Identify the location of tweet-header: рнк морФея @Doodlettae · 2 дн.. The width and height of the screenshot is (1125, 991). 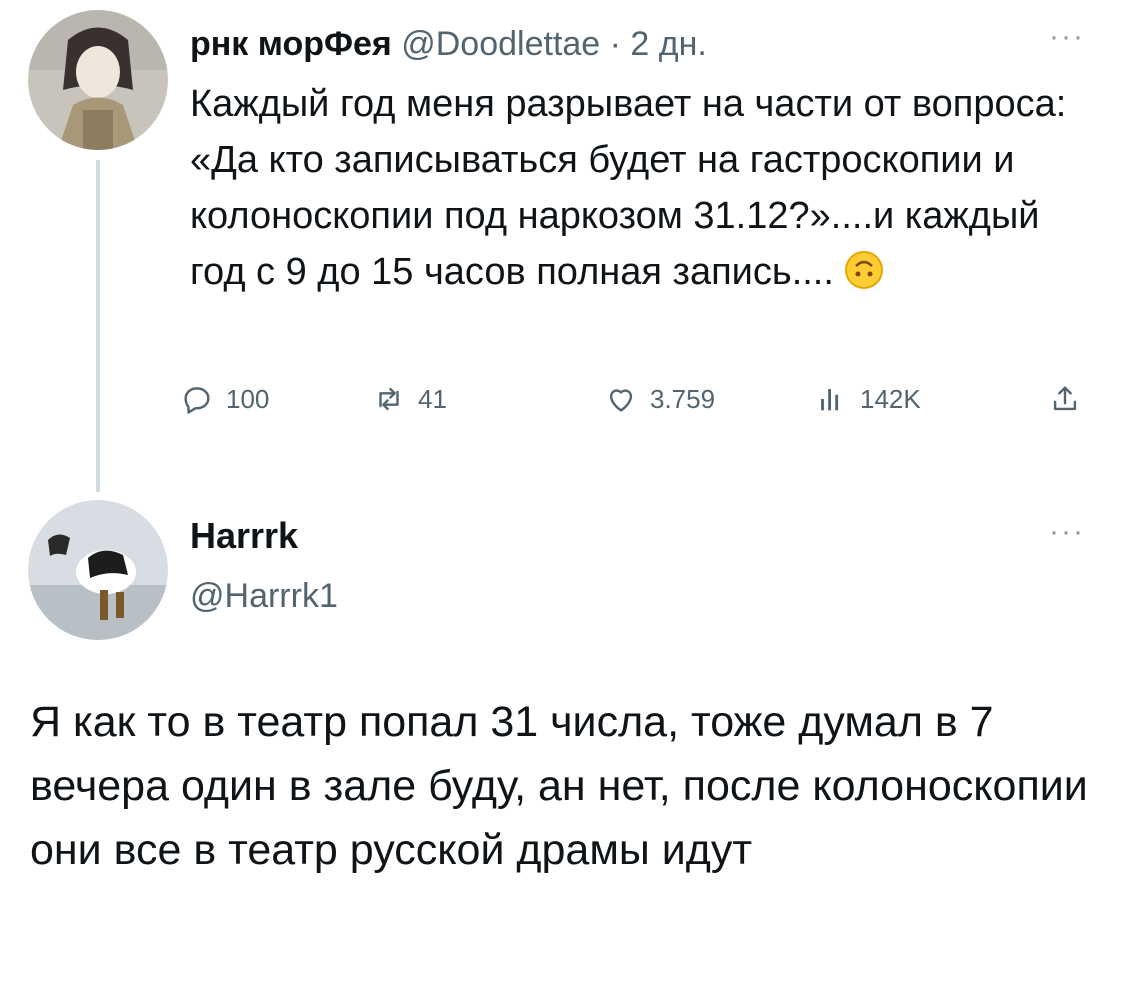
(448, 44).